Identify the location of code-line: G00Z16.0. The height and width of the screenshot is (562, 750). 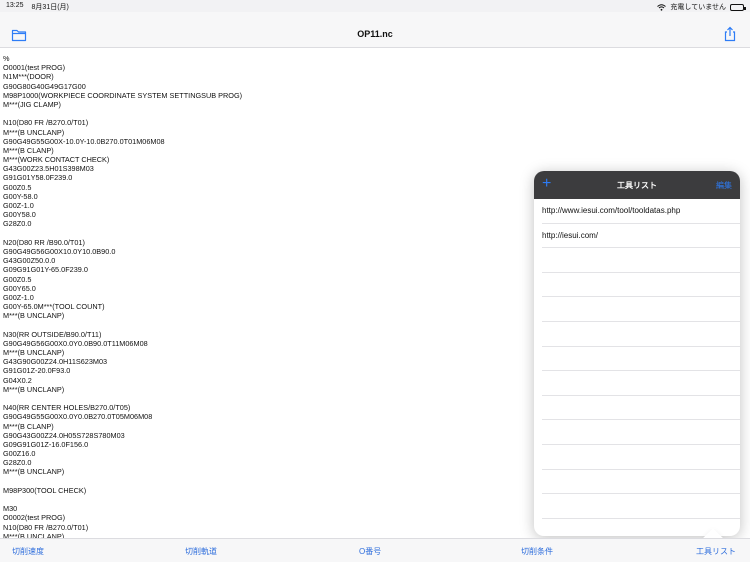
(19, 454).